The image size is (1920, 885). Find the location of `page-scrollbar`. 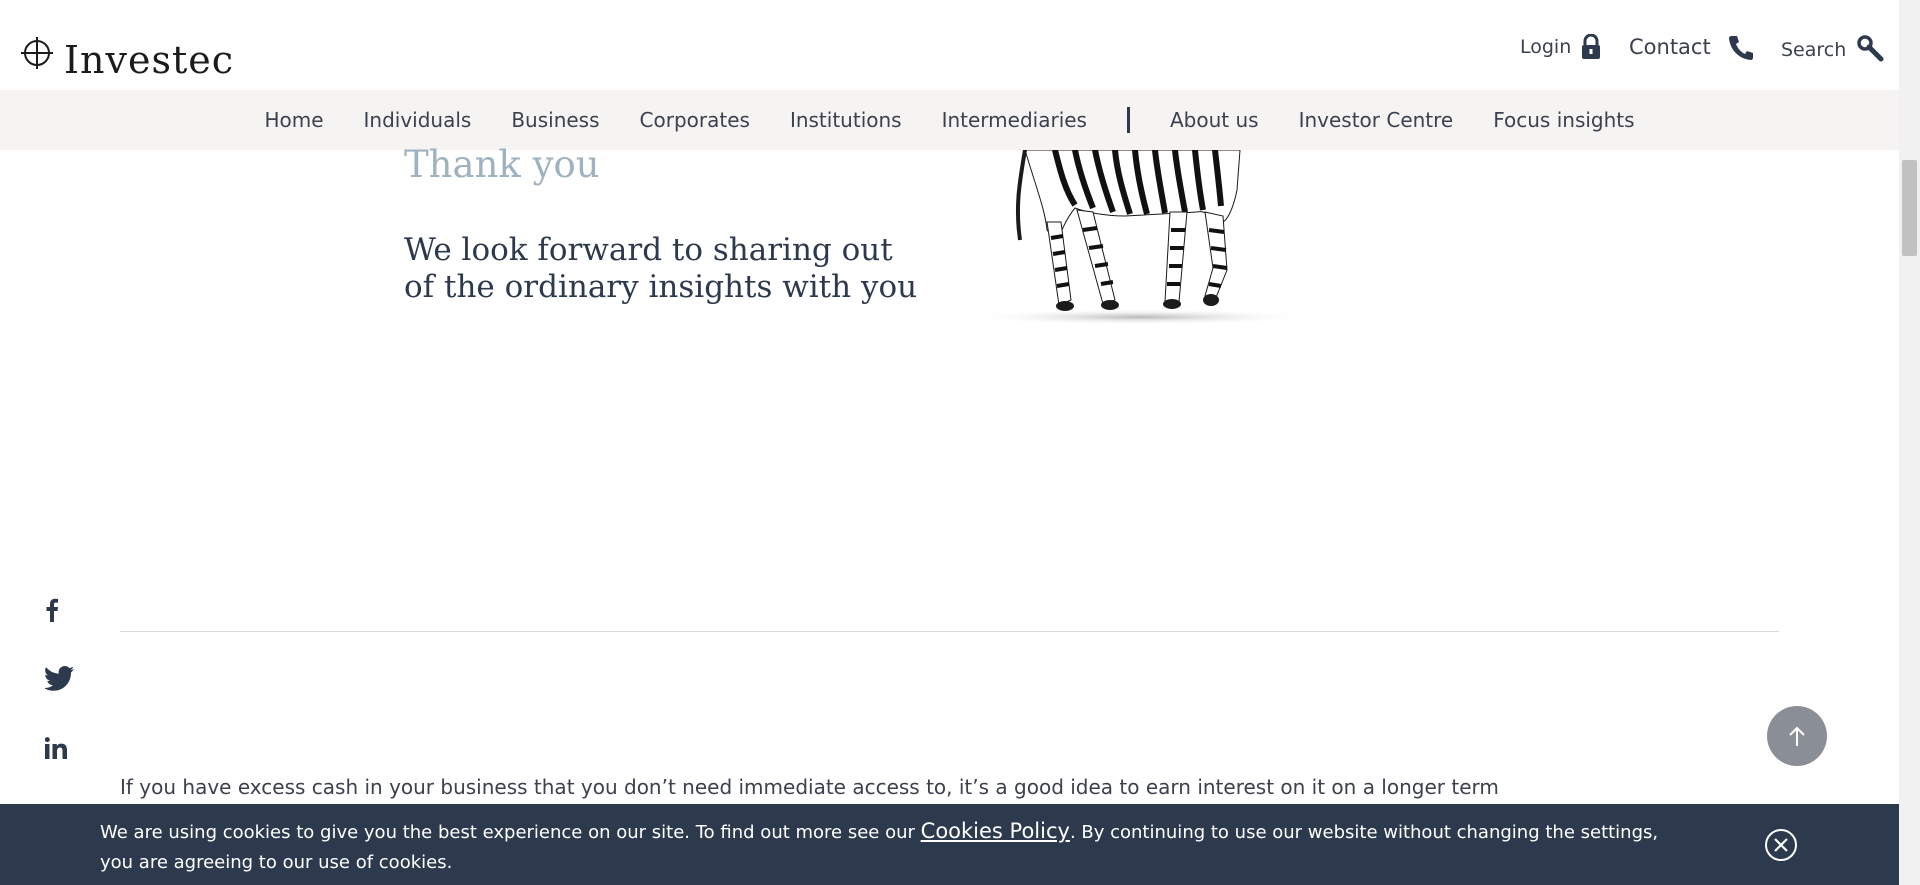

page-scrollbar is located at coordinates (1909, 442).